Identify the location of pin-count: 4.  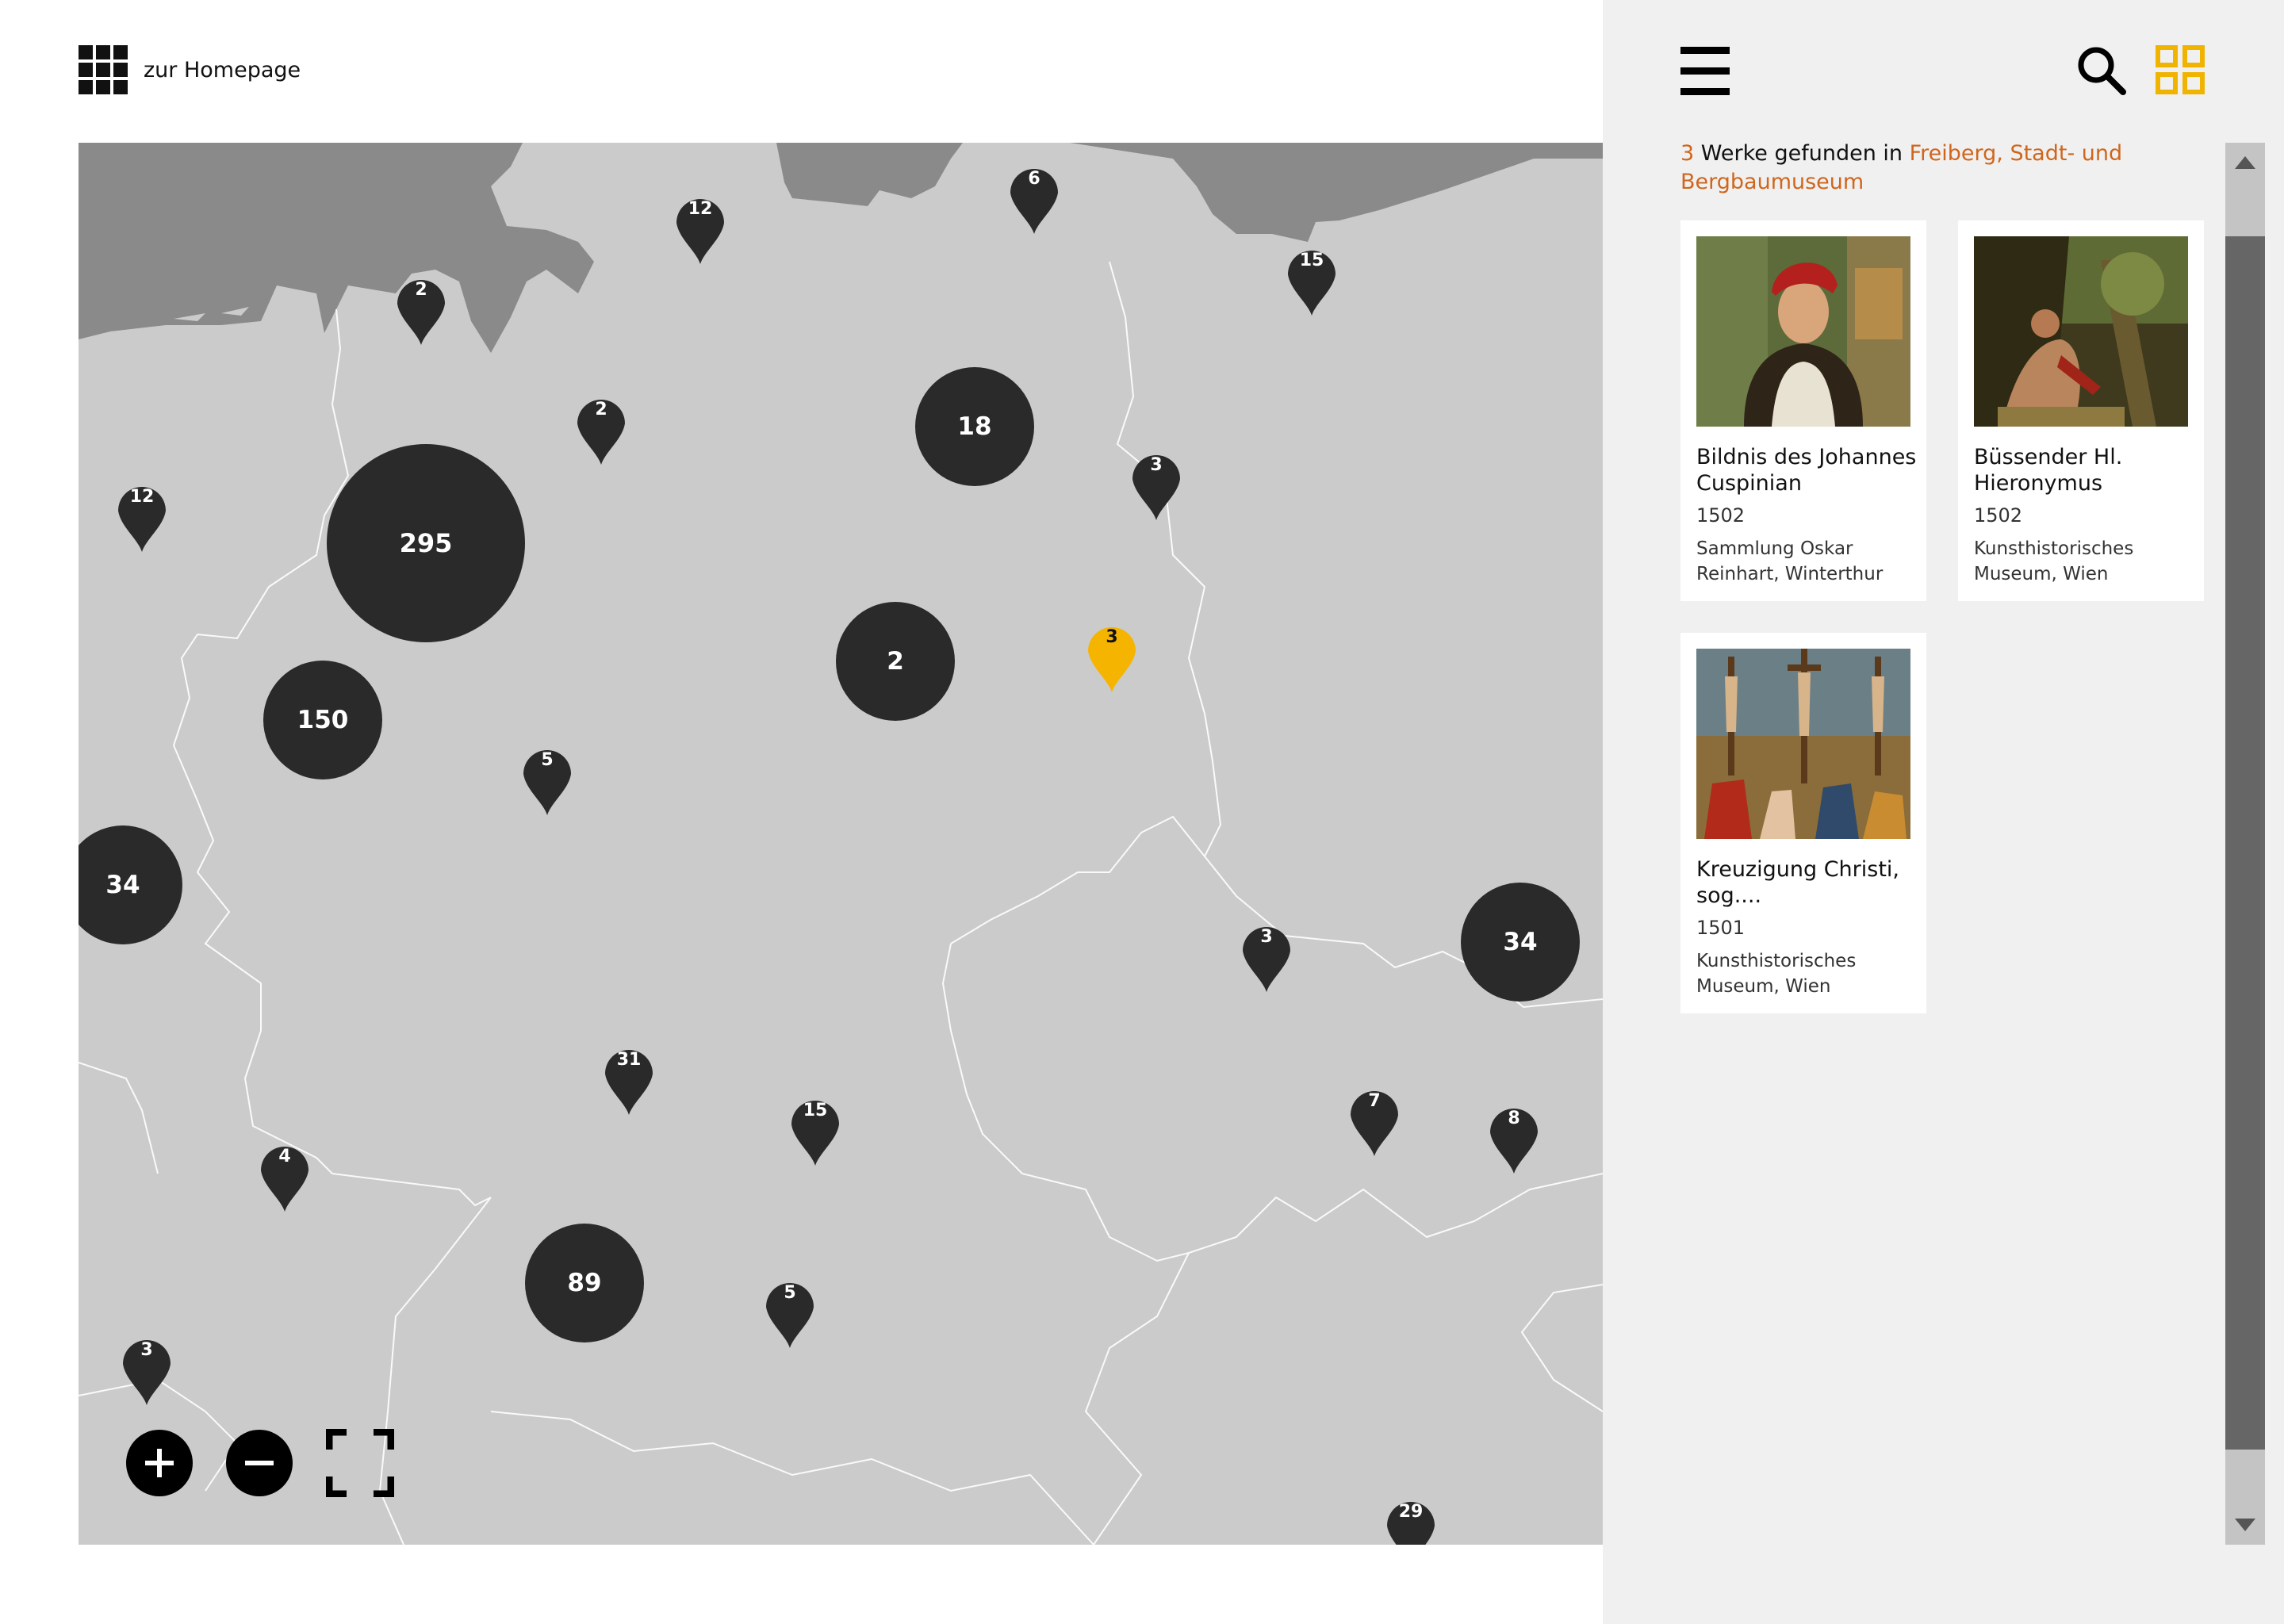
(284, 1156).